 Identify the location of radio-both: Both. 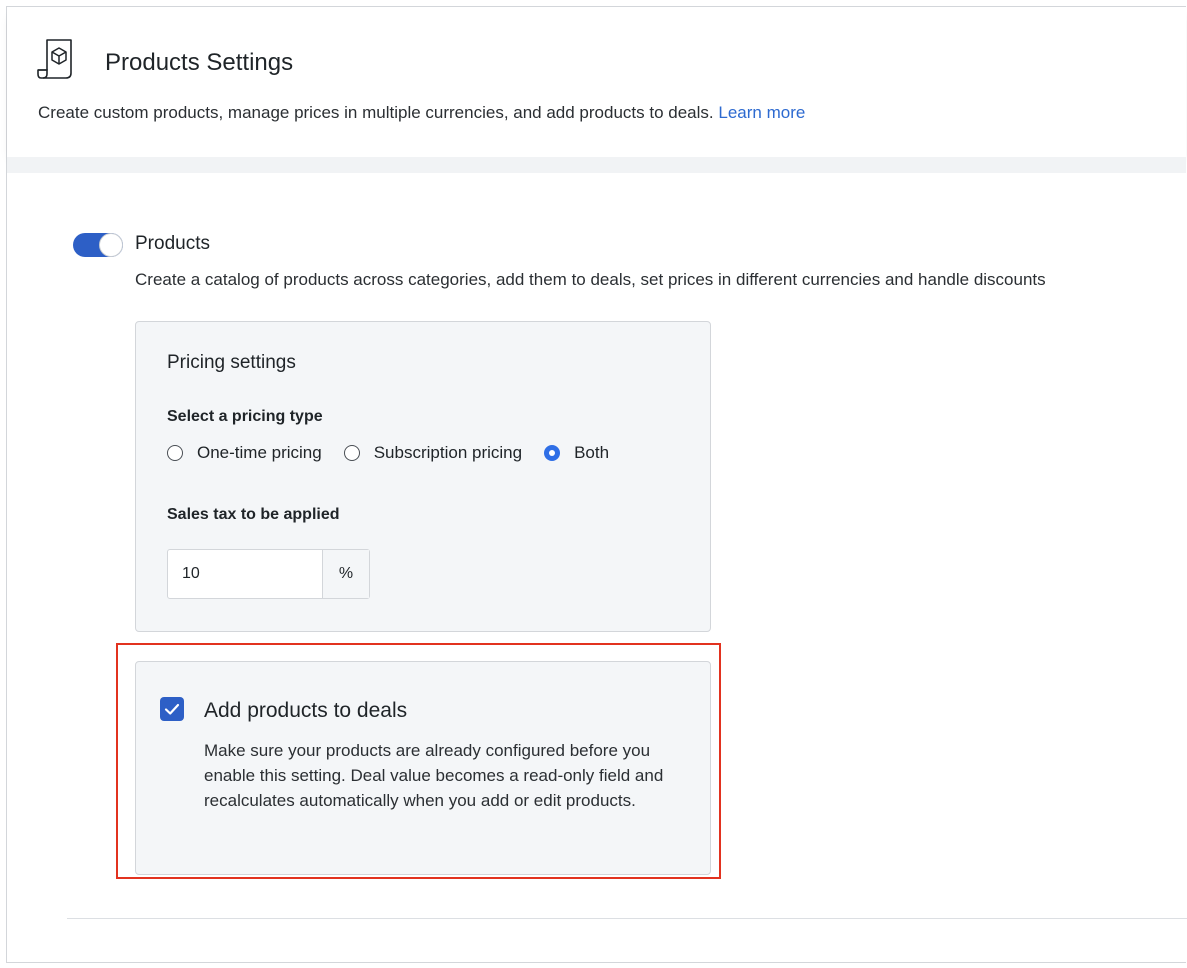
(576, 453).